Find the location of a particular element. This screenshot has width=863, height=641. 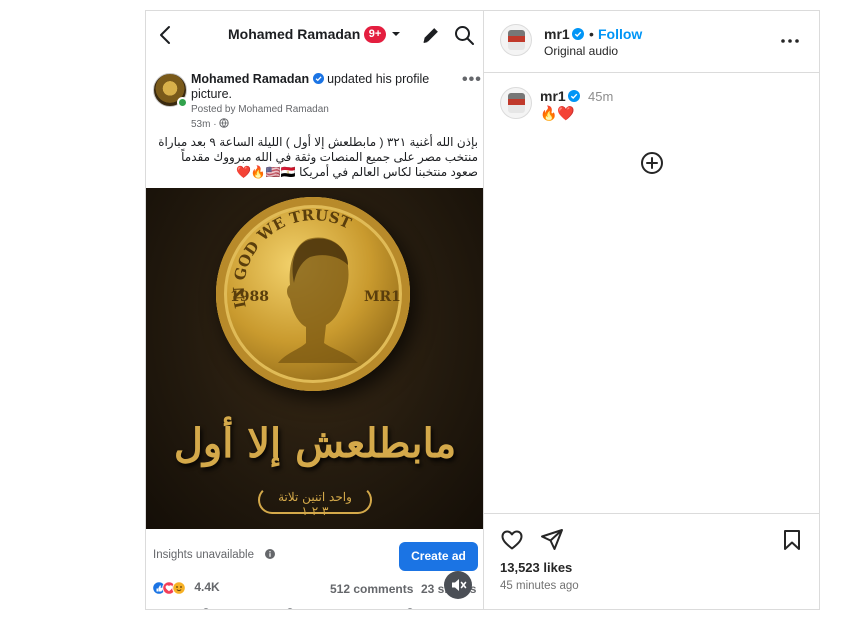

comments-count: 512 comments is located at coordinates (371, 589).